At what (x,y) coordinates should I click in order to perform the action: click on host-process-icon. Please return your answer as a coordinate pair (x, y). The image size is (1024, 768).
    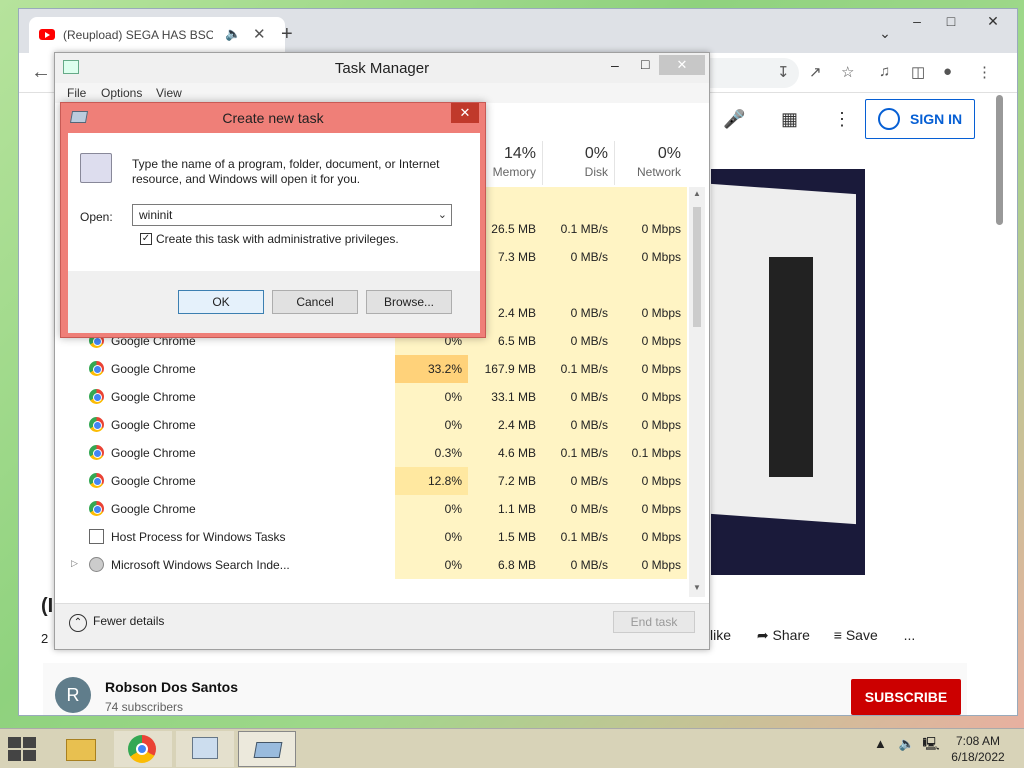
    Looking at the image, I should click on (96, 536).